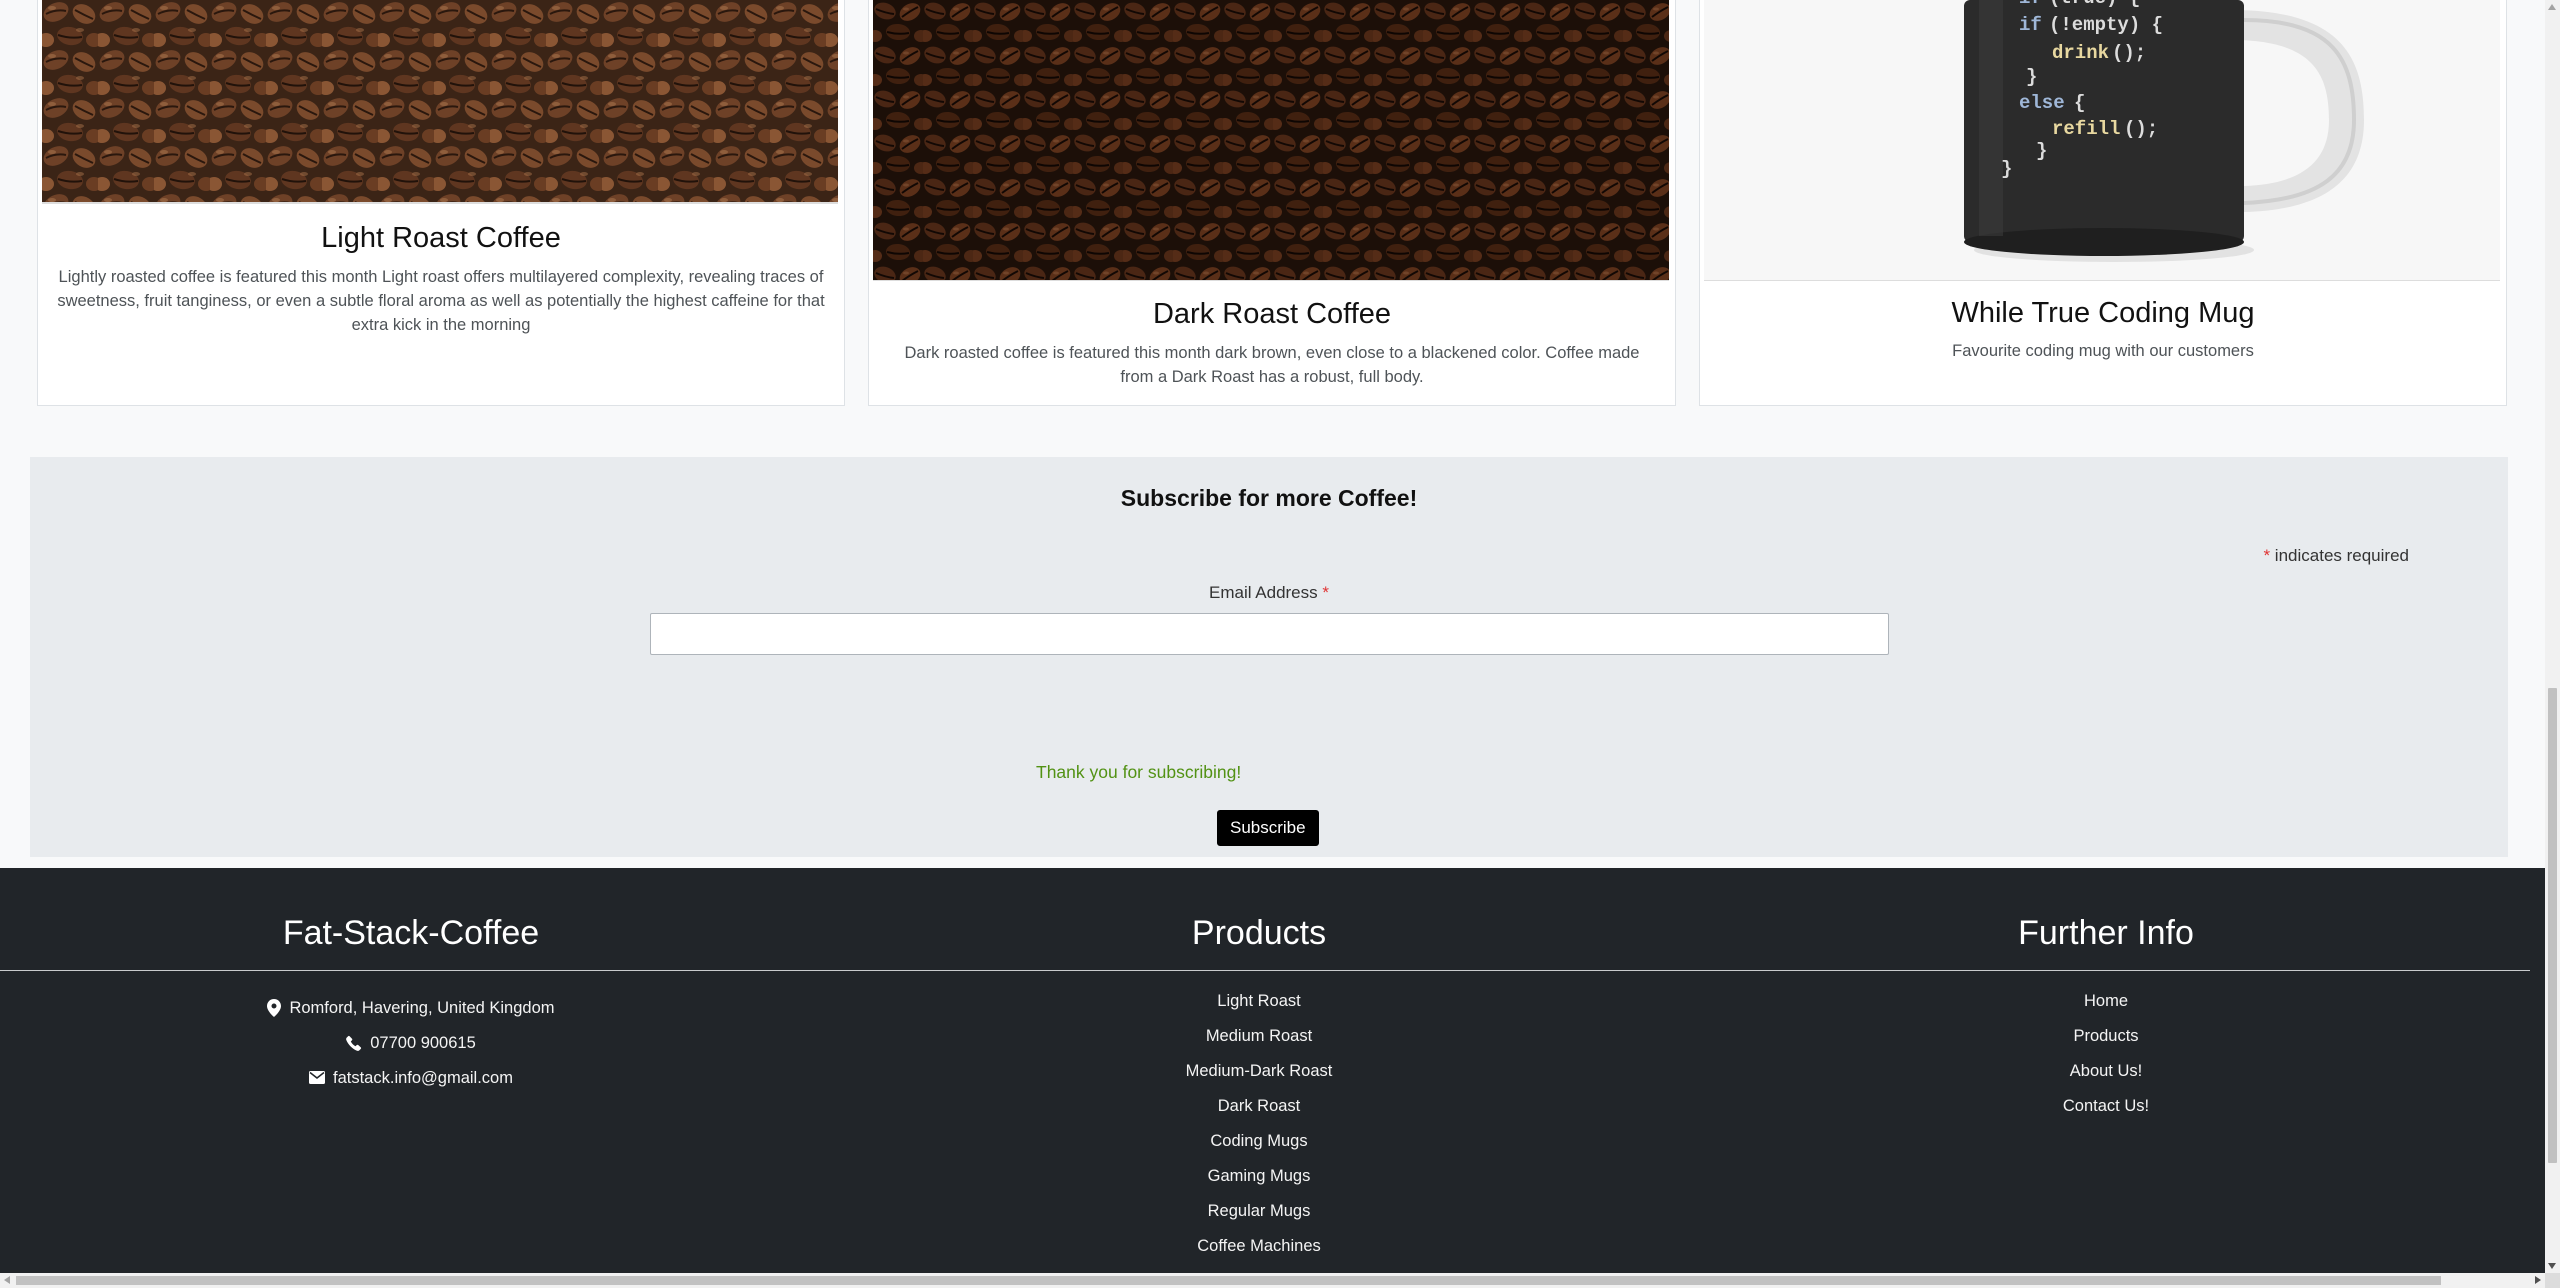  What do you see at coordinates (274, 1007) in the screenshot?
I see `map-pin-icon` at bounding box center [274, 1007].